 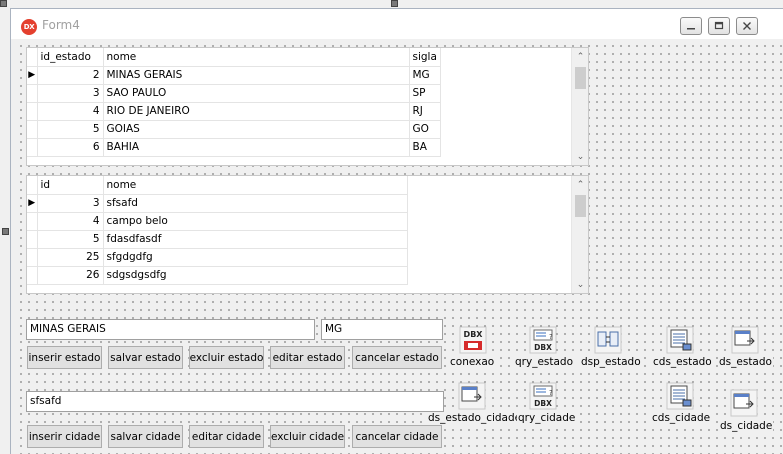 What do you see at coordinates (226, 357) in the screenshot?
I see `excluir-estado-button: excluir estado` at bounding box center [226, 357].